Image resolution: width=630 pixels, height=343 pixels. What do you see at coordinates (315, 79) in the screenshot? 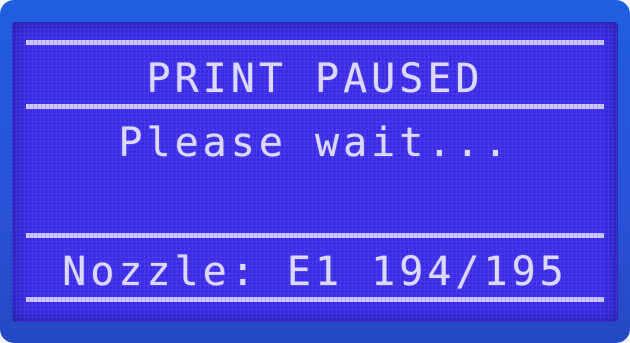
I see `title-text: PRINT PAUSED` at bounding box center [315, 79].